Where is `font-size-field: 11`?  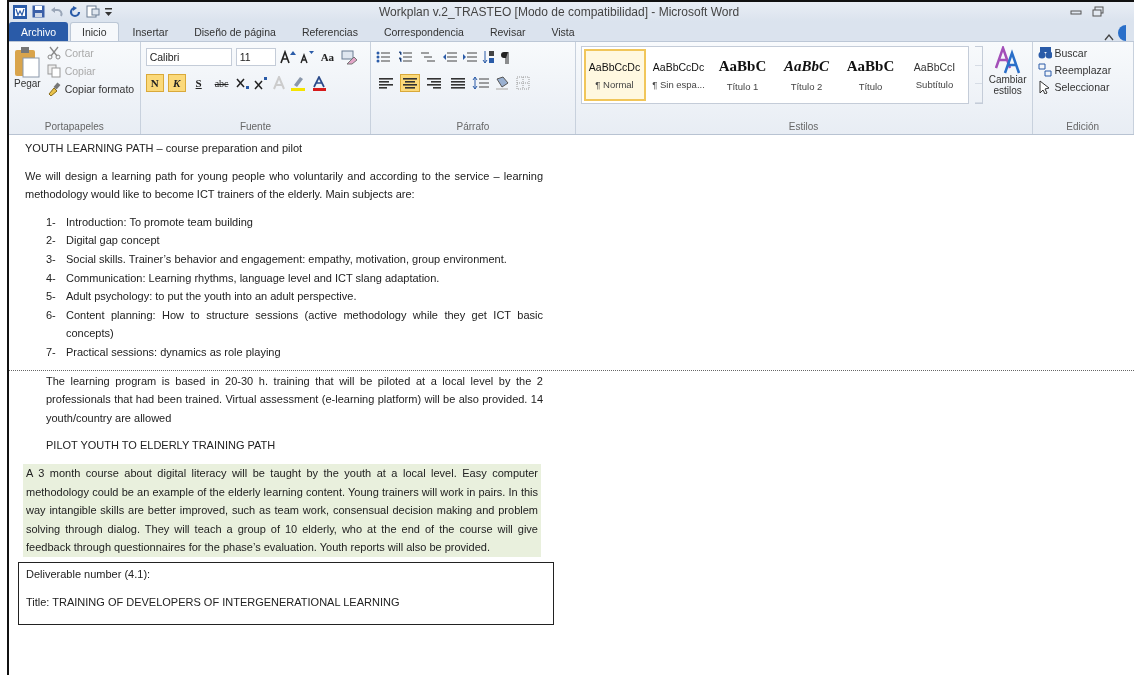 font-size-field: 11 is located at coordinates (255, 57).